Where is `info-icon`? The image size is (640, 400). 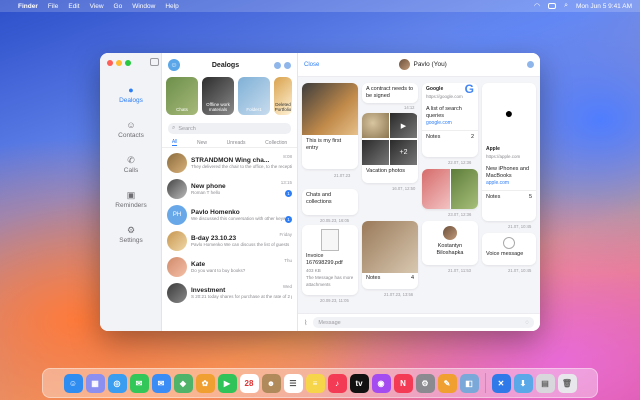
info-icon is located at coordinates (530, 64).